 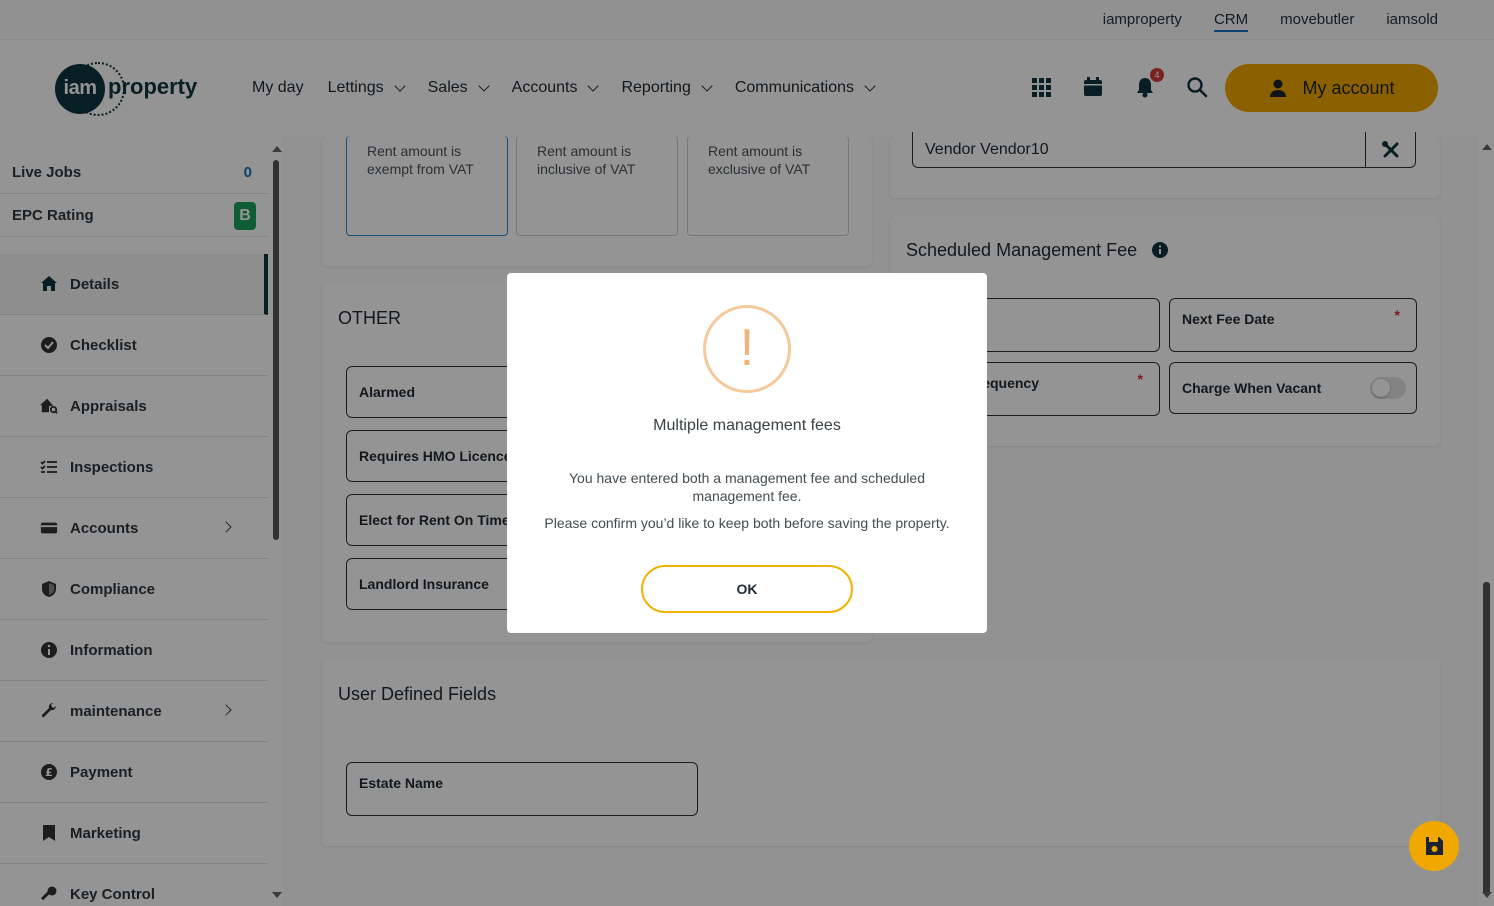 I want to click on warning-icon: !, so click(x=747, y=349).